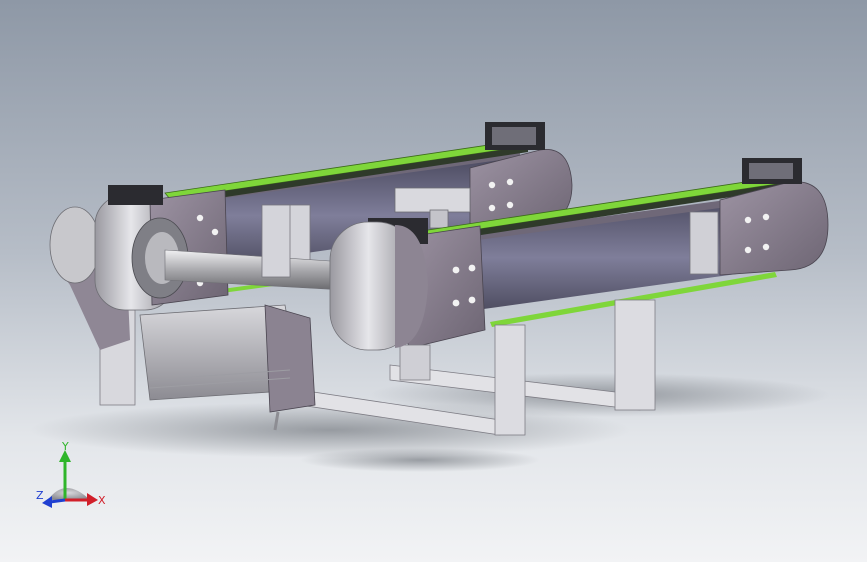  Describe the element at coordinates (378, 286) in the screenshot. I see `front-drum` at that location.